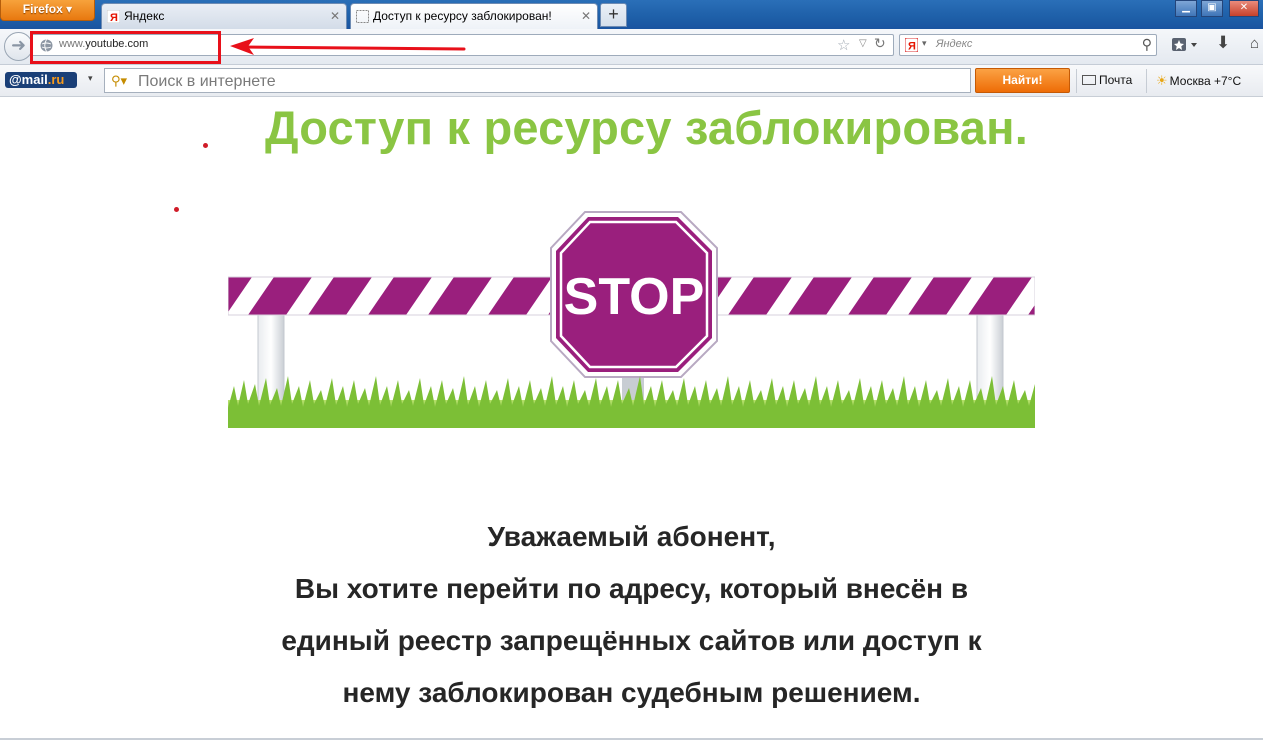 This screenshot has width=1263, height=743. I want to click on search-placeholder: Яндекс, so click(954, 44).